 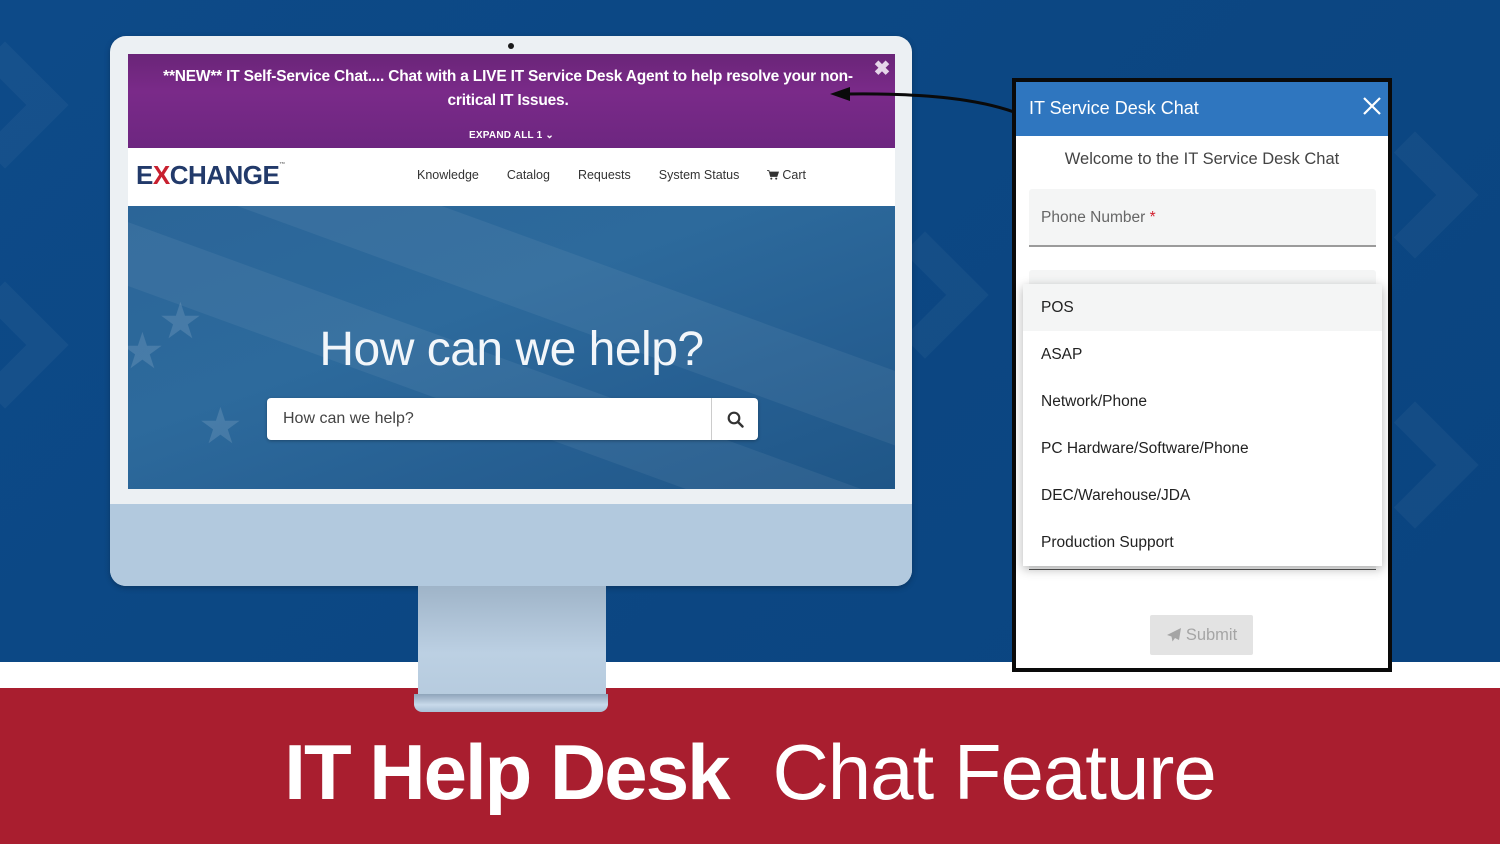 I want to click on logo-x: X, so click(x=161, y=175).